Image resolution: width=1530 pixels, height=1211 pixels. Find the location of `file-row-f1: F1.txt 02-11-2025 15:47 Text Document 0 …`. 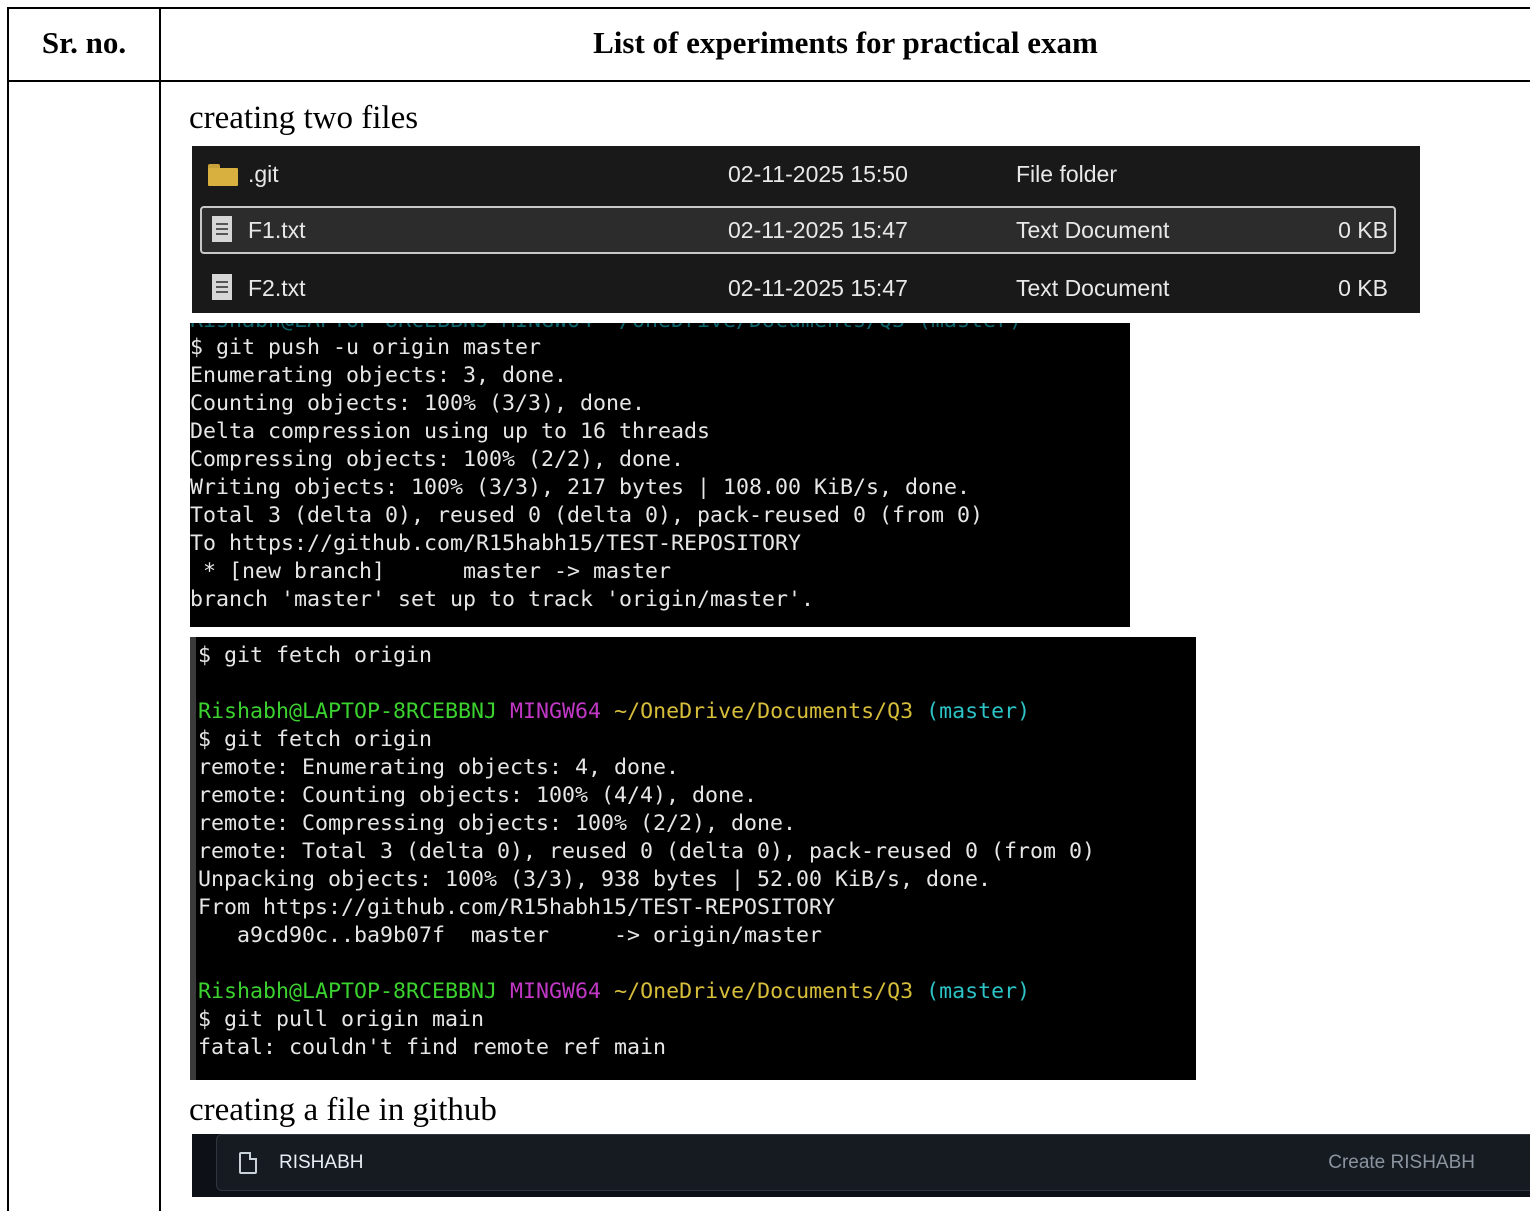

file-row-f1: F1.txt 02-11-2025 15:47 Text Document 0 … is located at coordinates (806, 232).